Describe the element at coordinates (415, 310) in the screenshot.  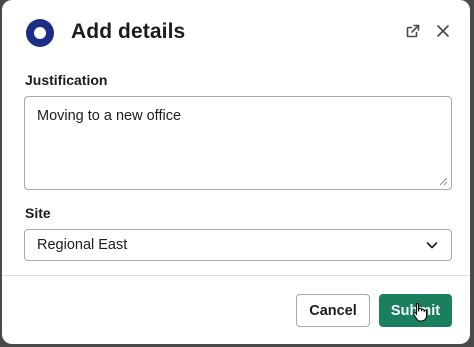
I see `submit-button: Submit` at that location.